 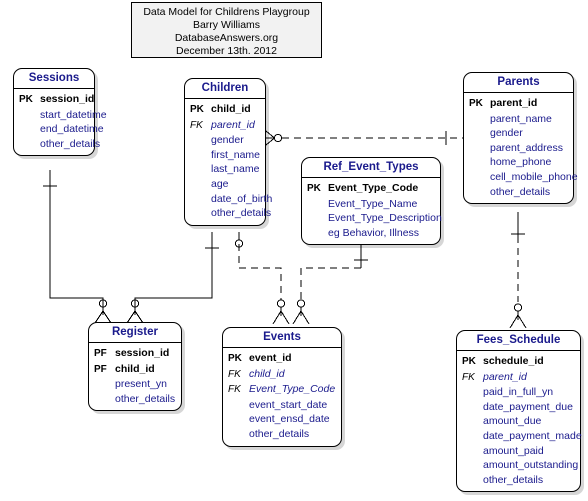 I want to click on attribute-row: amount_outstanding, so click(x=518, y=465).